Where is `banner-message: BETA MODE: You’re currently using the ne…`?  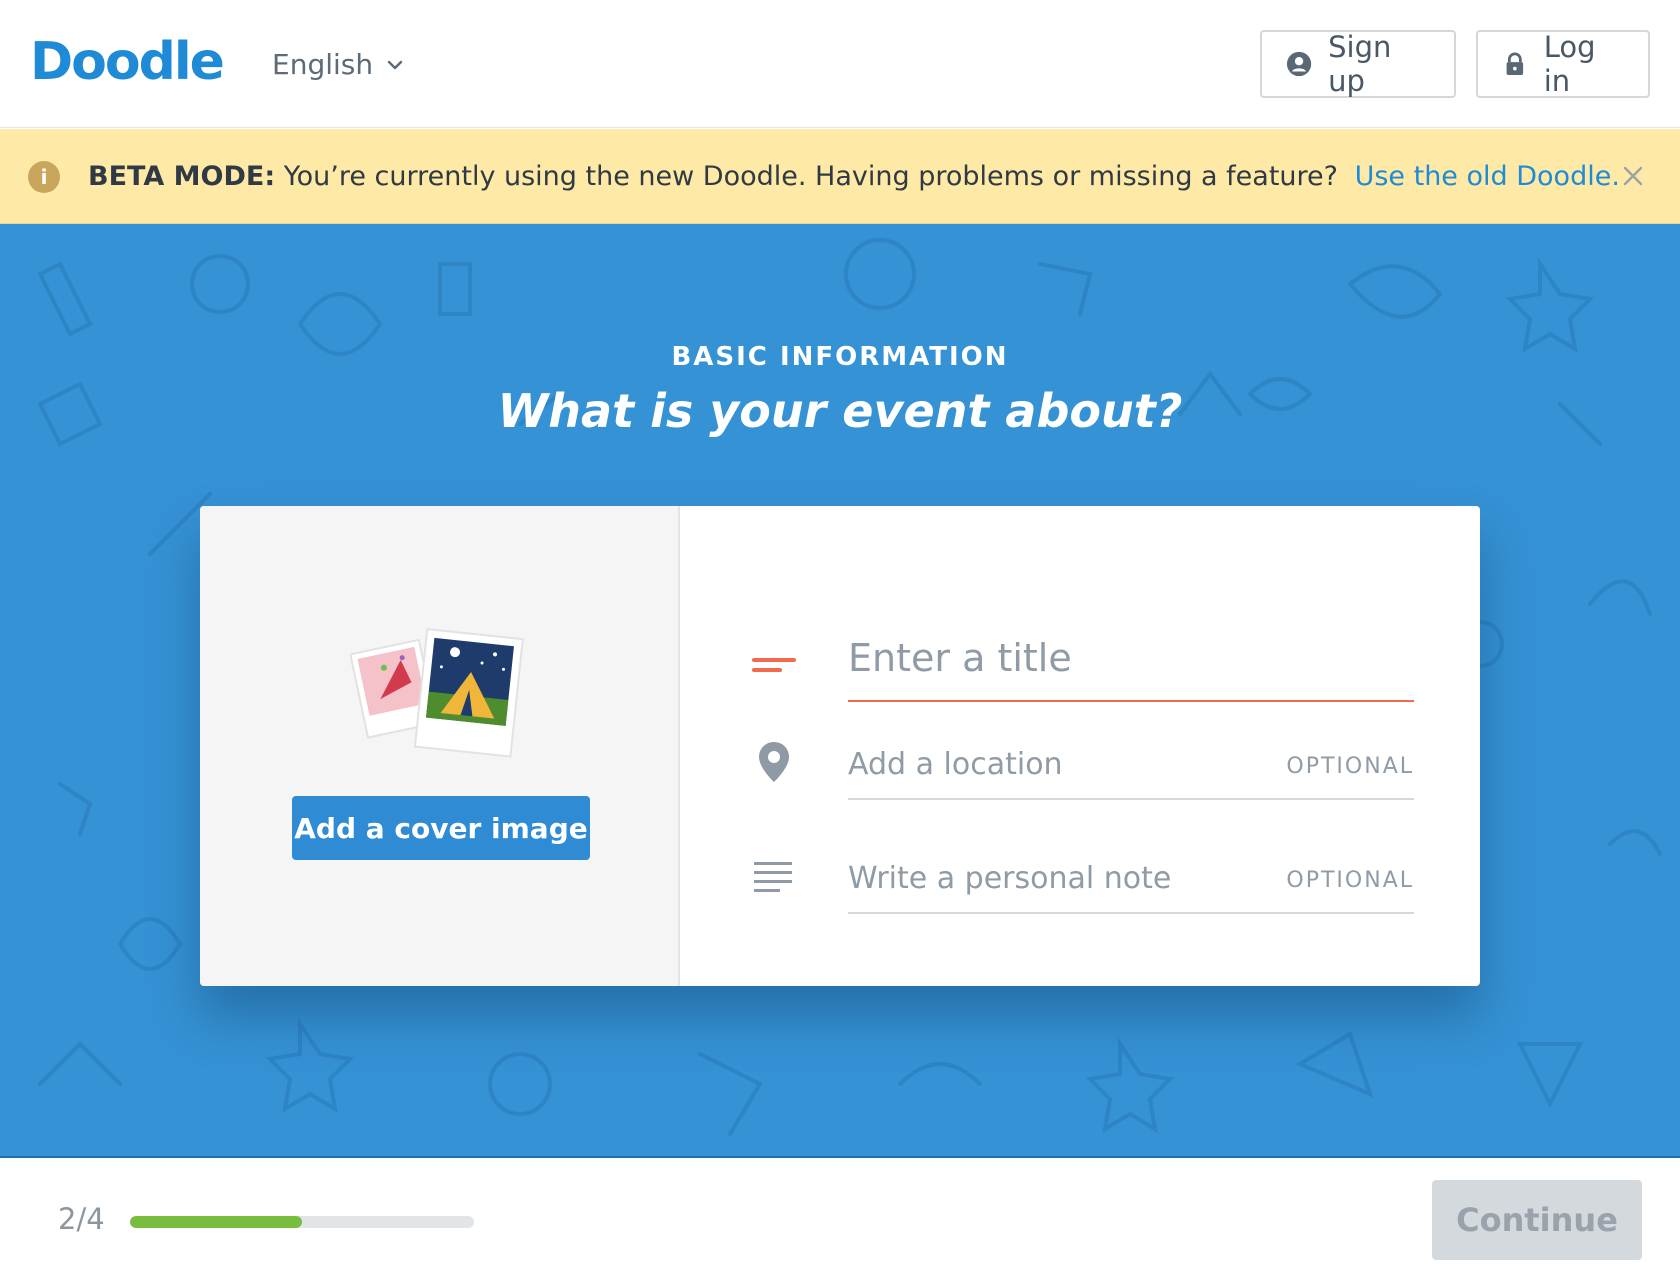
banner-message: BETA MODE: You’re currently using the ne… is located at coordinates (854, 176).